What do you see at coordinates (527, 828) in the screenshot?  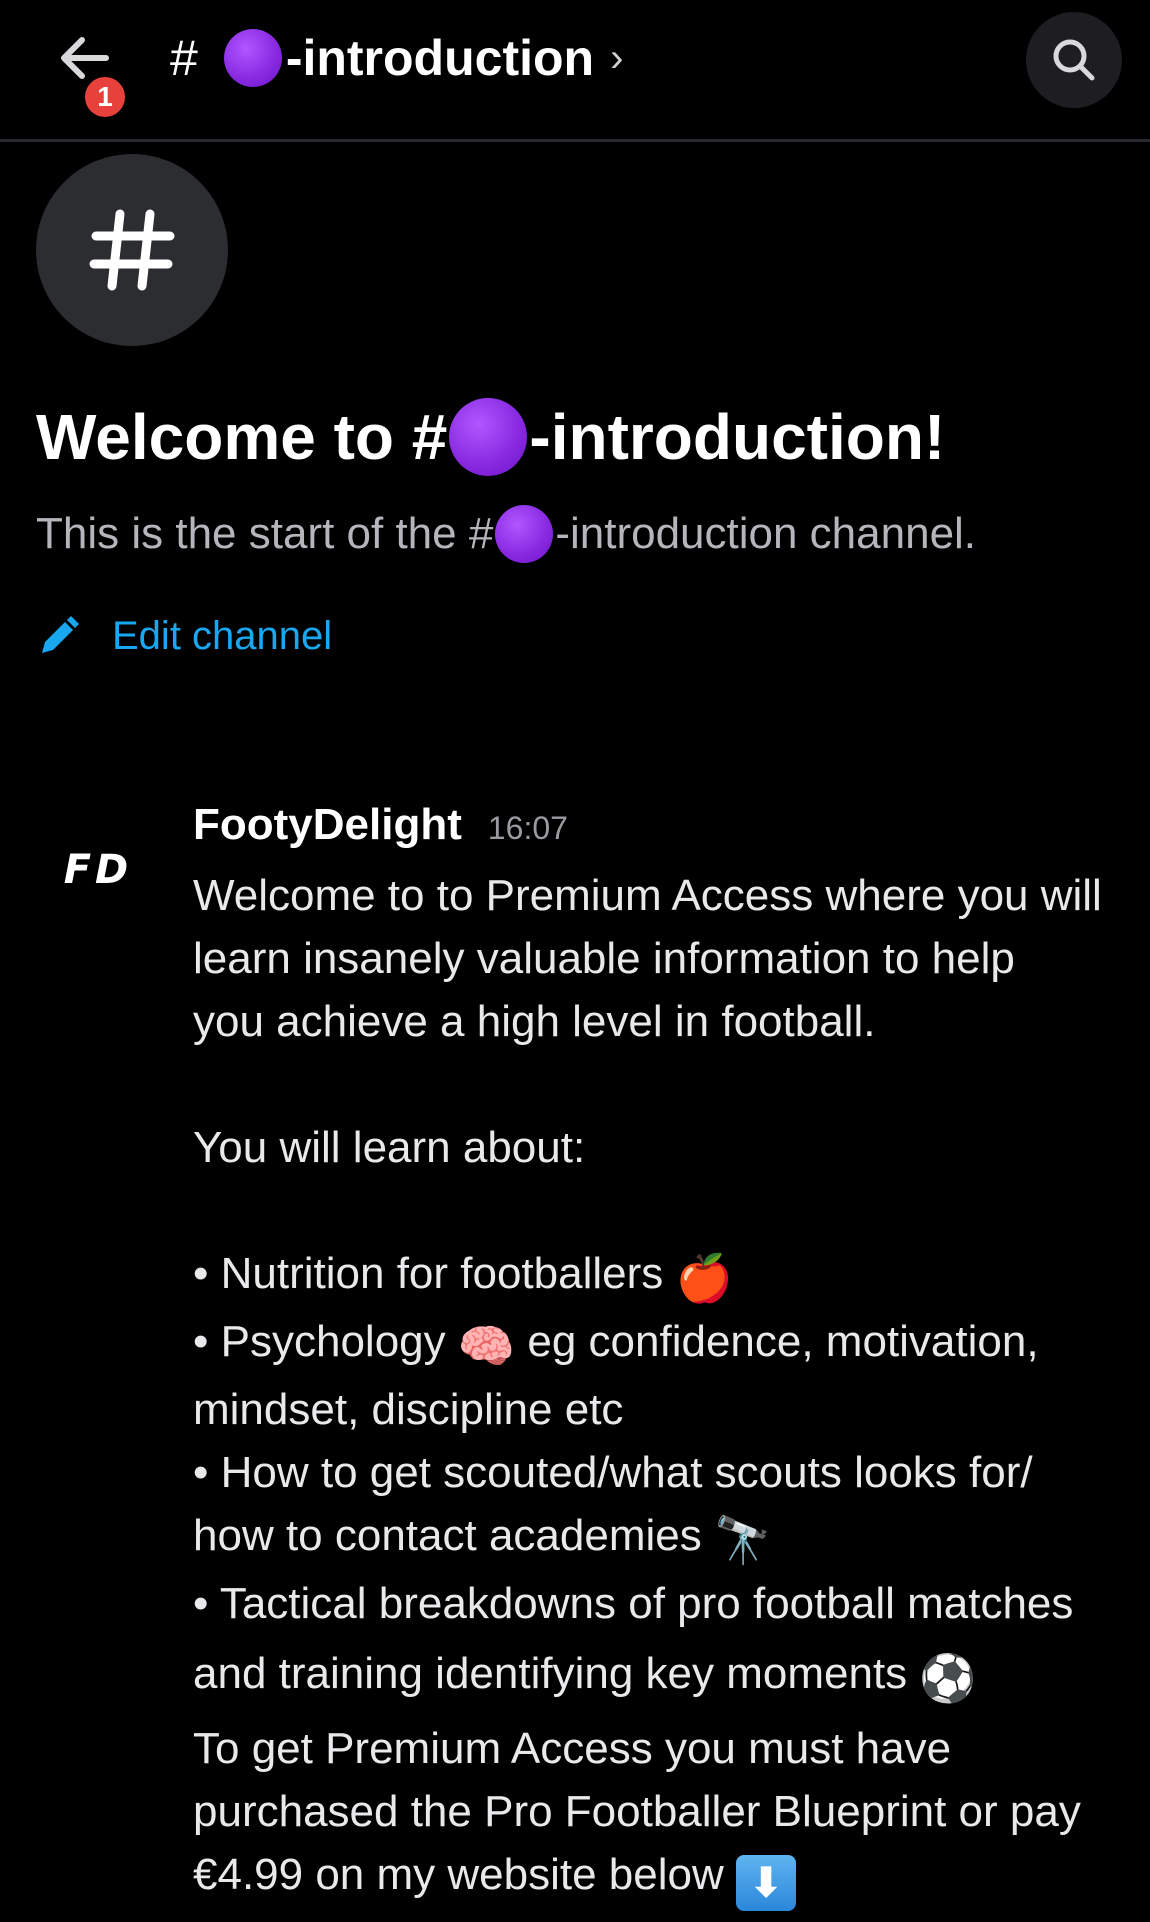 I see `message-timestamp: 16:07` at bounding box center [527, 828].